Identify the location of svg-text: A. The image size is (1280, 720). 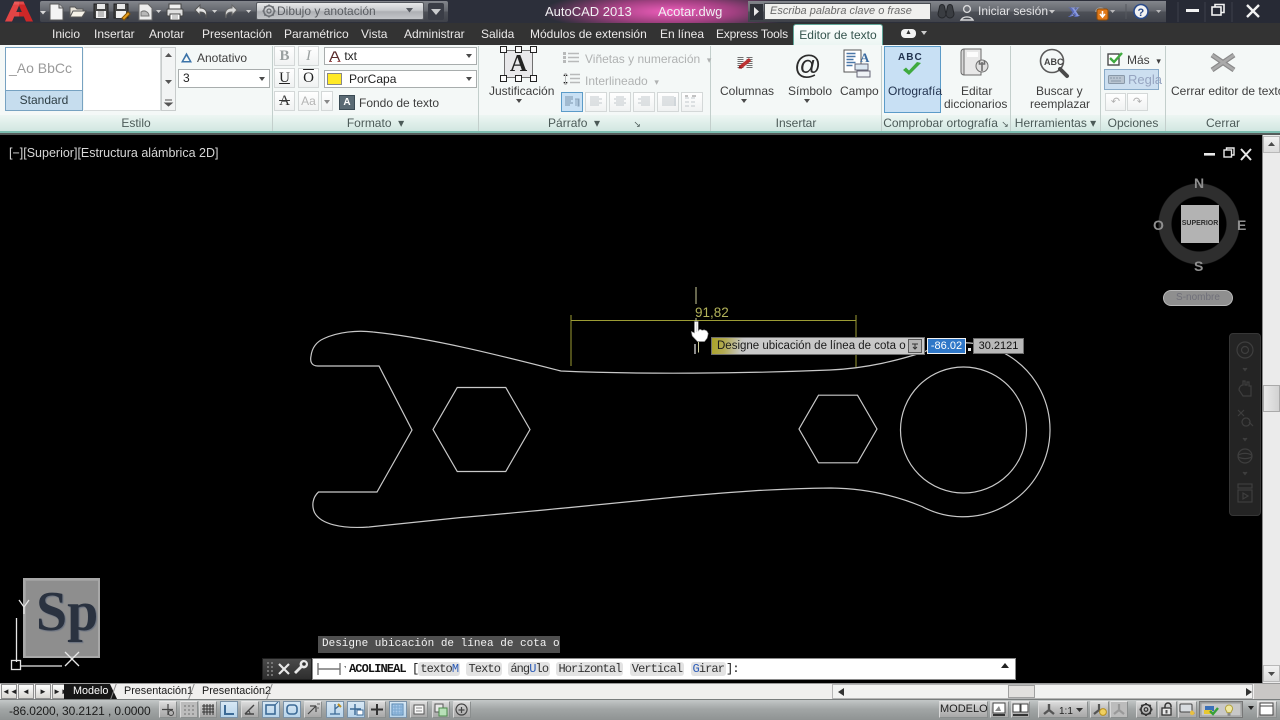
(865, 57).